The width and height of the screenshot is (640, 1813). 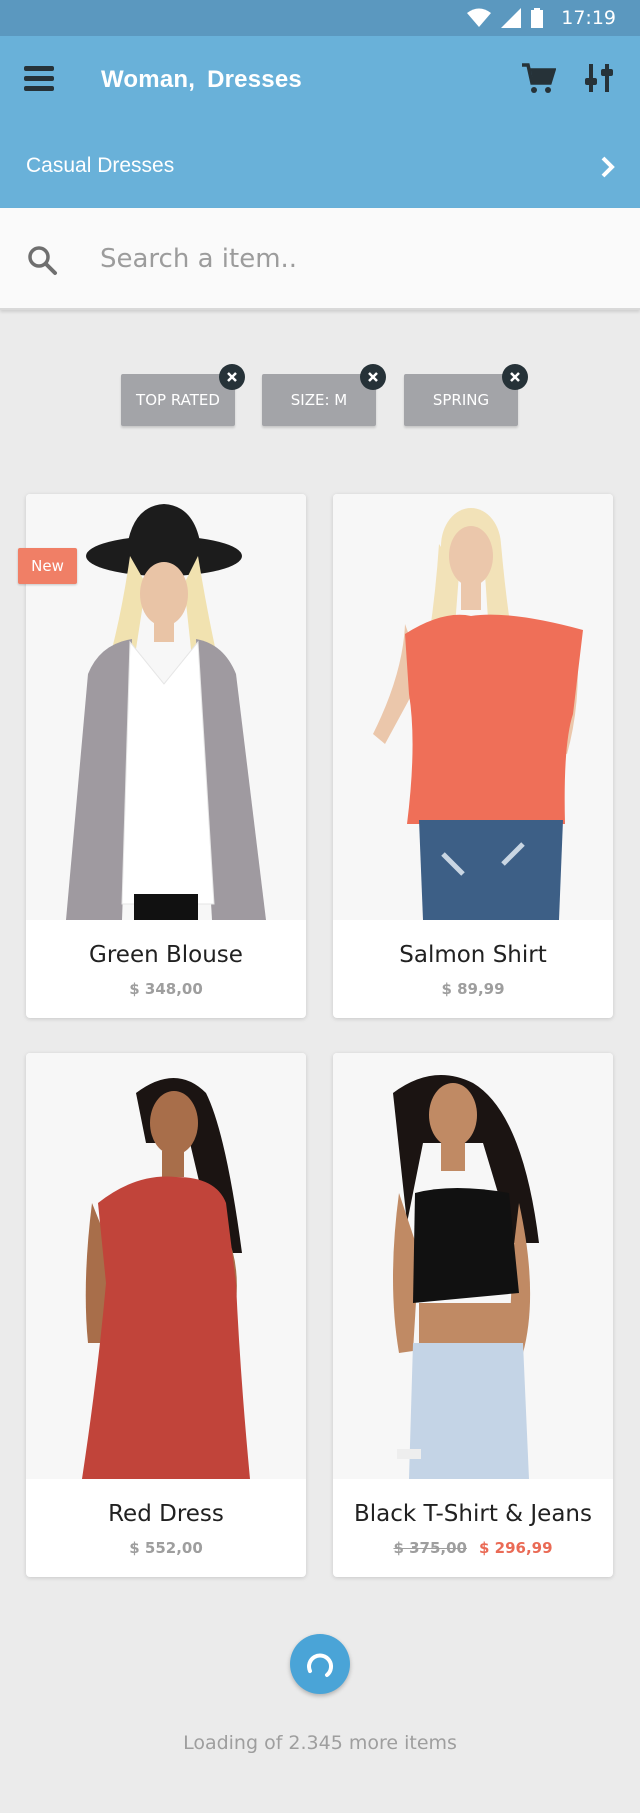 What do you see at coordinates (39, 68) in the screenshot?
I see `menu-icon` at bounding box center [39, 68].